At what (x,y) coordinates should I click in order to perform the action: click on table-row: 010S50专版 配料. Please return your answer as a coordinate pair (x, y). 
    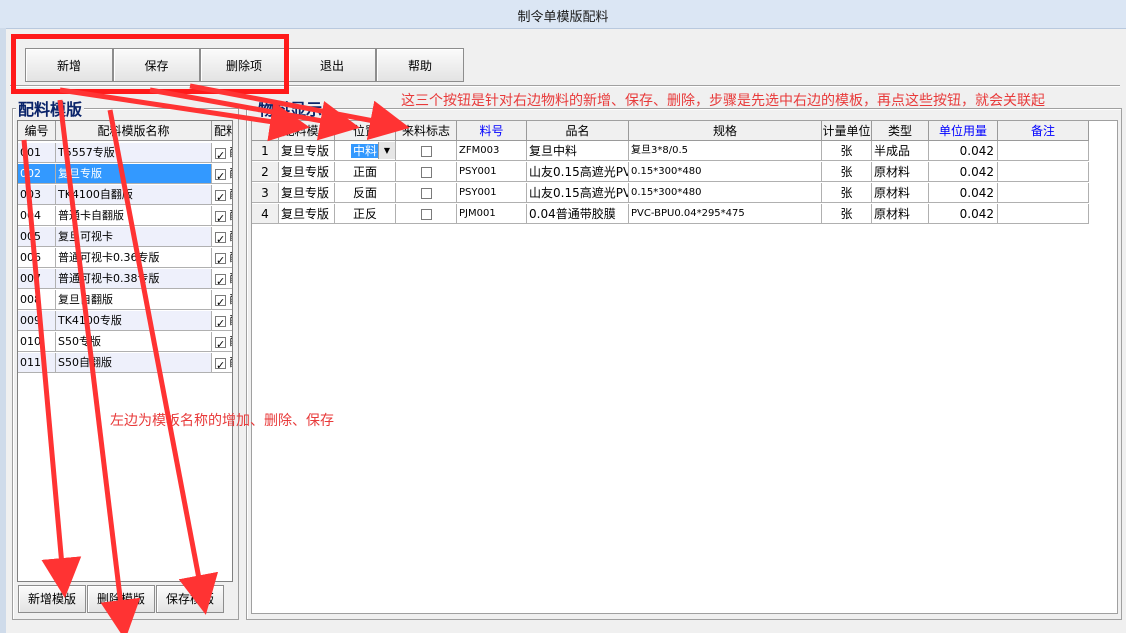
    Looking at the image, I should click on (125, 342).